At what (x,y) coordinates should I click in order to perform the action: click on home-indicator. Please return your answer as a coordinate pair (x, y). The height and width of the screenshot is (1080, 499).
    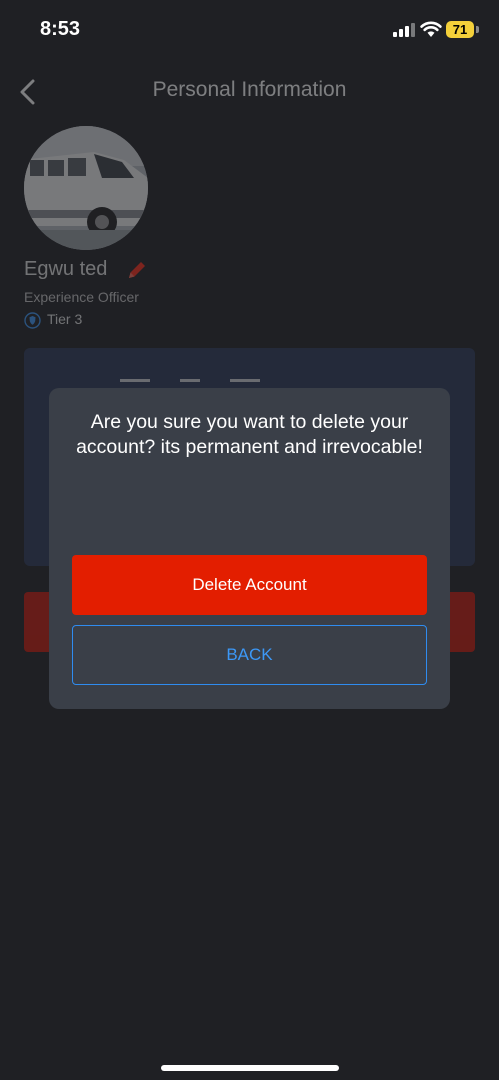
    Looking at the image, I should click on (250, 1068).